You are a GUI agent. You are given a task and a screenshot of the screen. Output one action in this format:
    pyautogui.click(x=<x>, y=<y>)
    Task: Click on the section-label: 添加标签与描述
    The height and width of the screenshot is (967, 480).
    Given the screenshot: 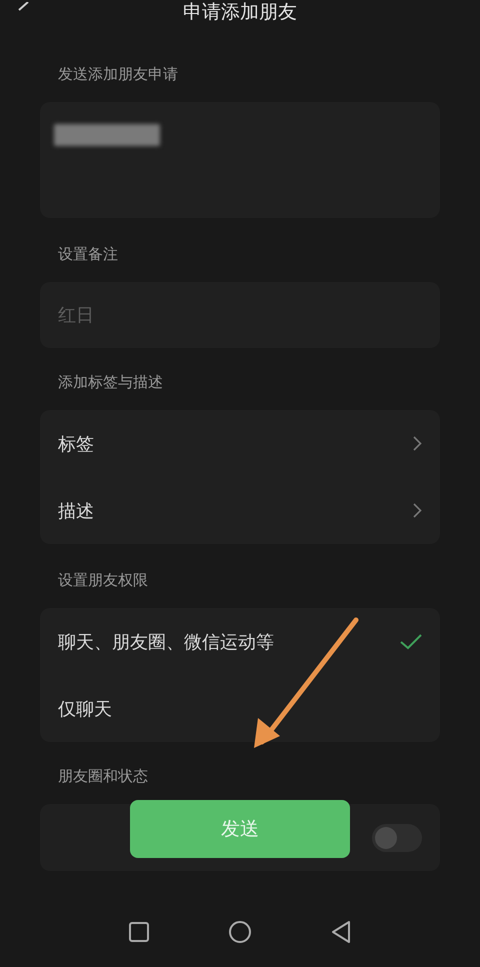 What is the action you would take?
    pyautogui.click(x=111, y=382)
    